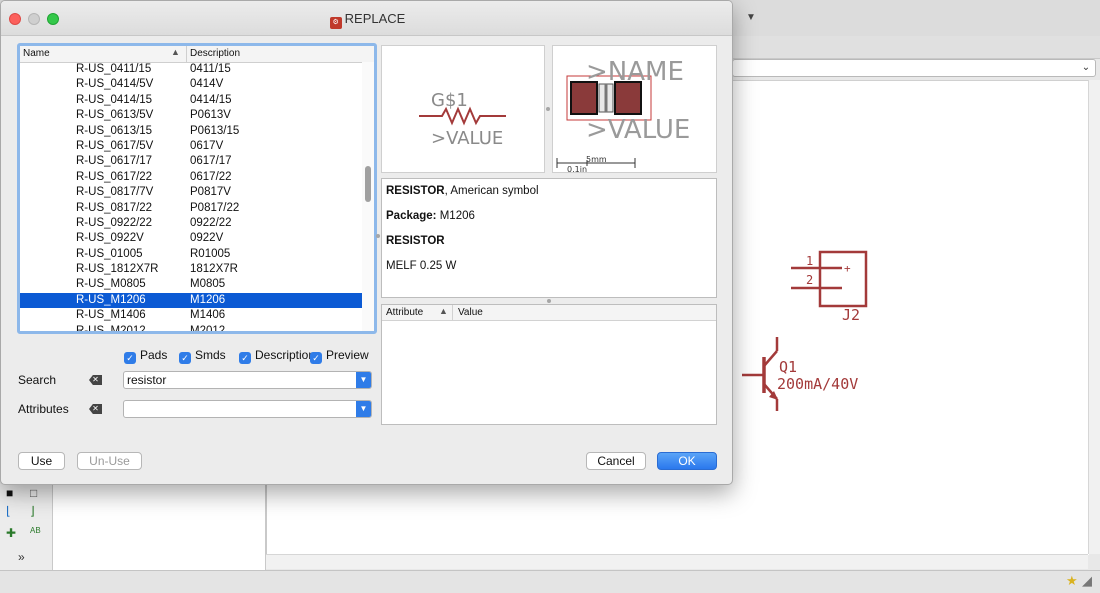 The width and height of the screenshot is (1100, 593). What do you see at coordinates (1094, 317) in the screenshot?
I see `canvas-vertical-scrollbar` at bounding box center [1094, 317].